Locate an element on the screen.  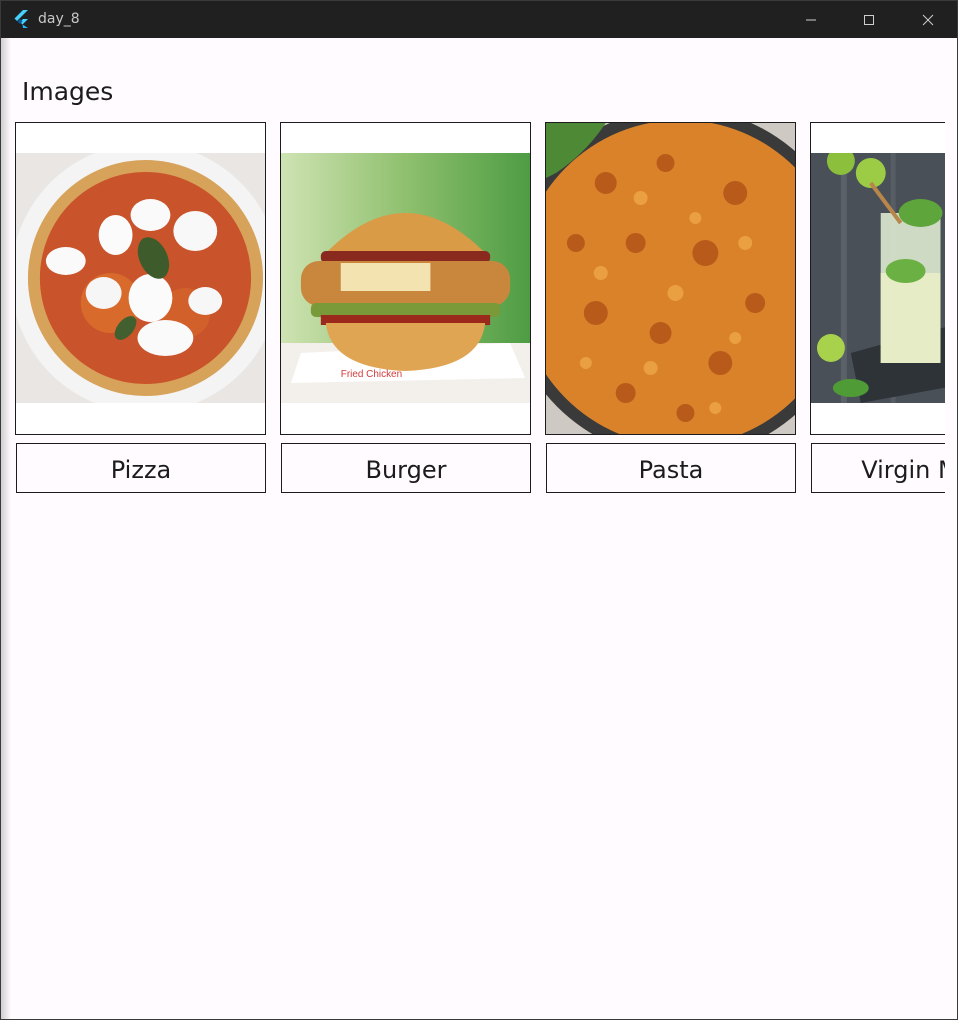
flutter-logo-icon is located at coordinates (21, 19).